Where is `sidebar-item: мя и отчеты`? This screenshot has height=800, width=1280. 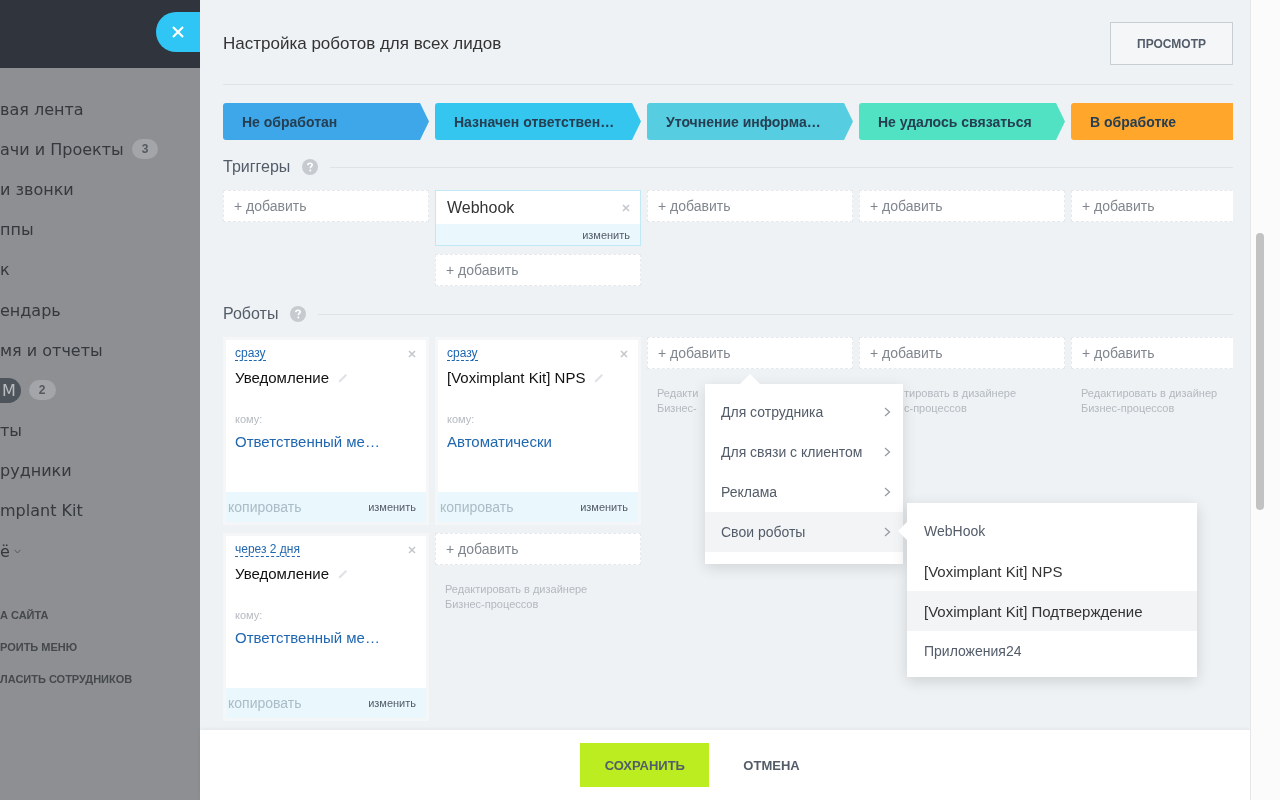 sidebar-item: мя и отчеты is located at coordinates (51, 350).